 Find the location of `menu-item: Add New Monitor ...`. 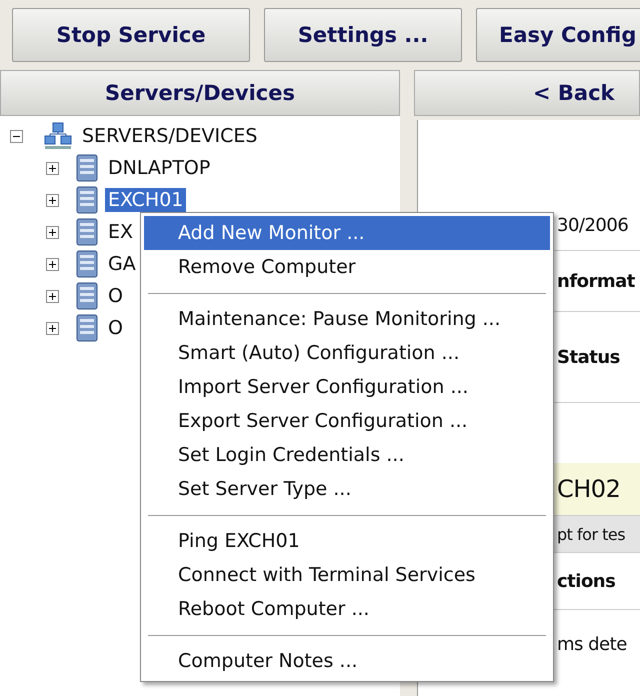

menu-item: Add New Monitor ... is located at coordinates (347, 233).